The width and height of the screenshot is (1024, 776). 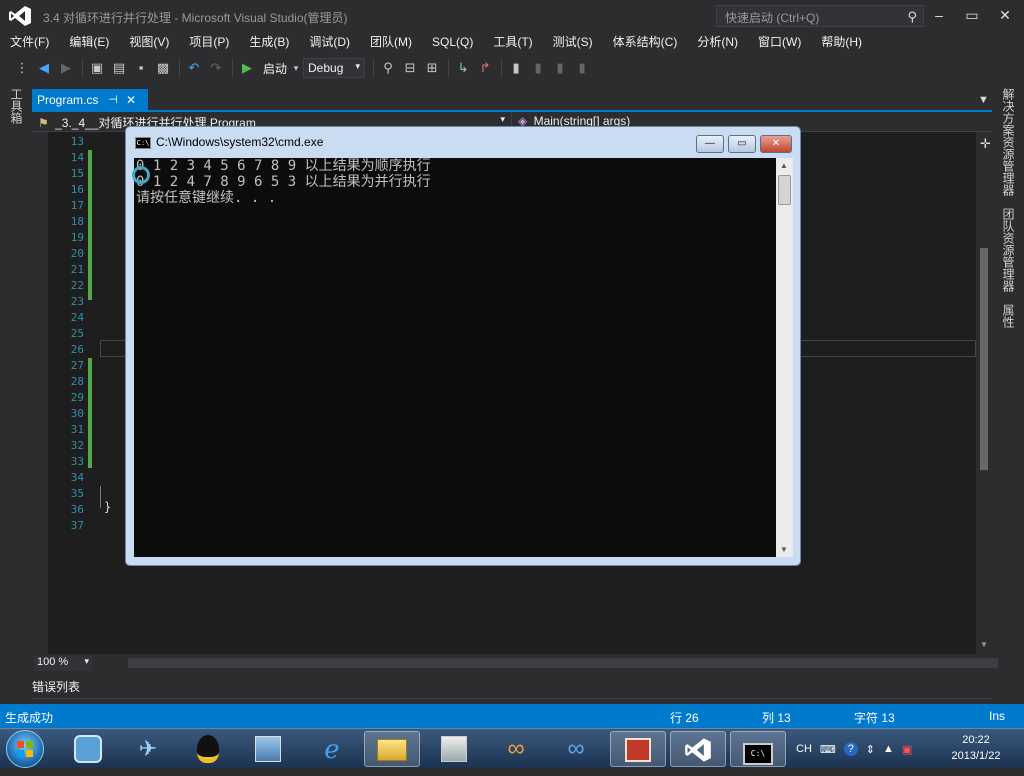 I want to click on solution-configuration-select: Debug ▾, so click(x=334, y=68).